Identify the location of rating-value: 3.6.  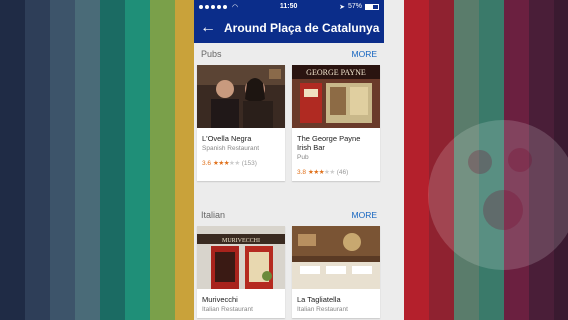
(207, 163).